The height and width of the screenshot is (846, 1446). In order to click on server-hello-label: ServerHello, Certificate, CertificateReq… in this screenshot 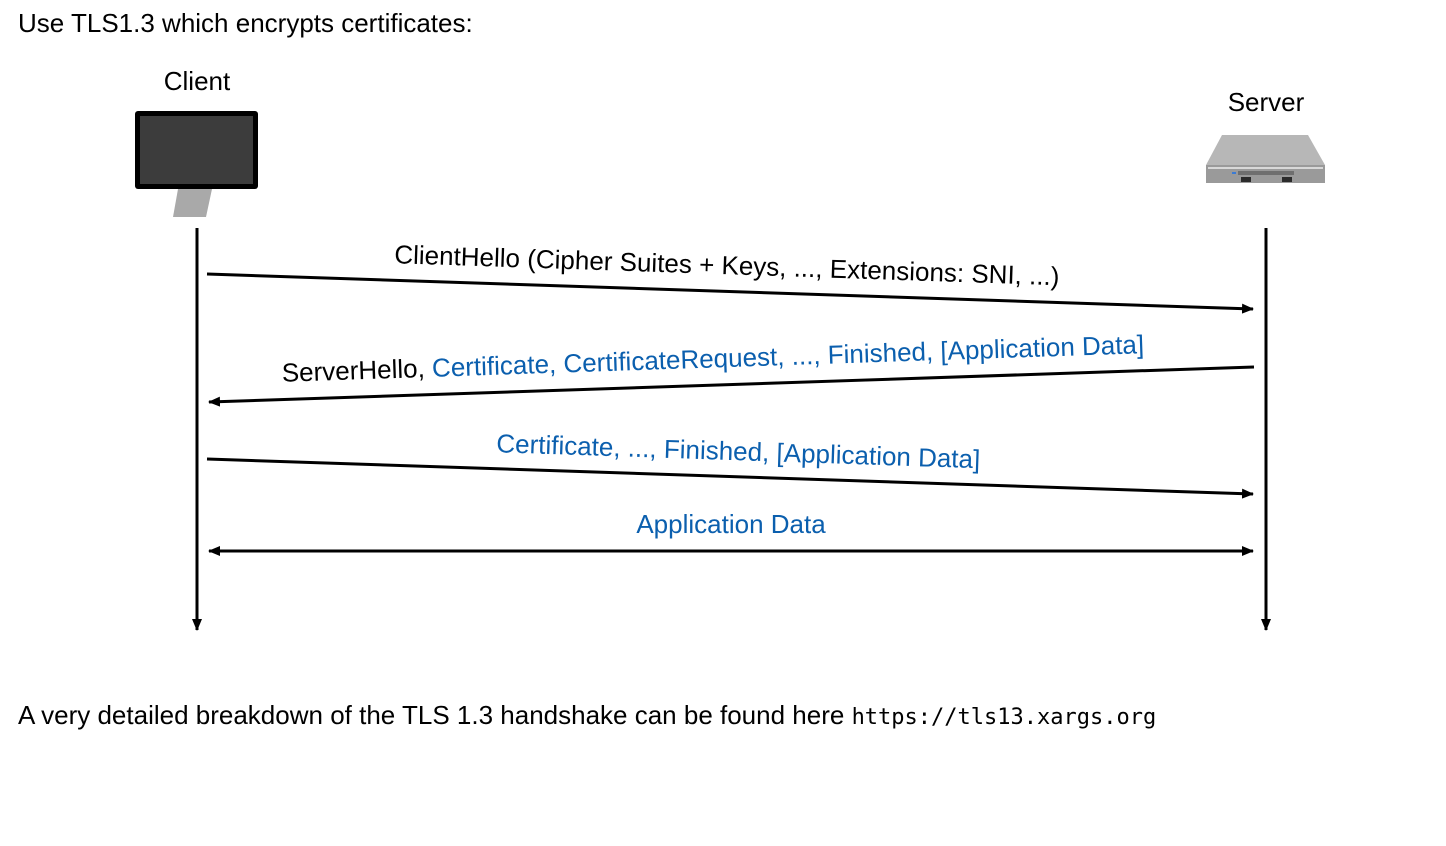, I will do `click(705, 358)`.